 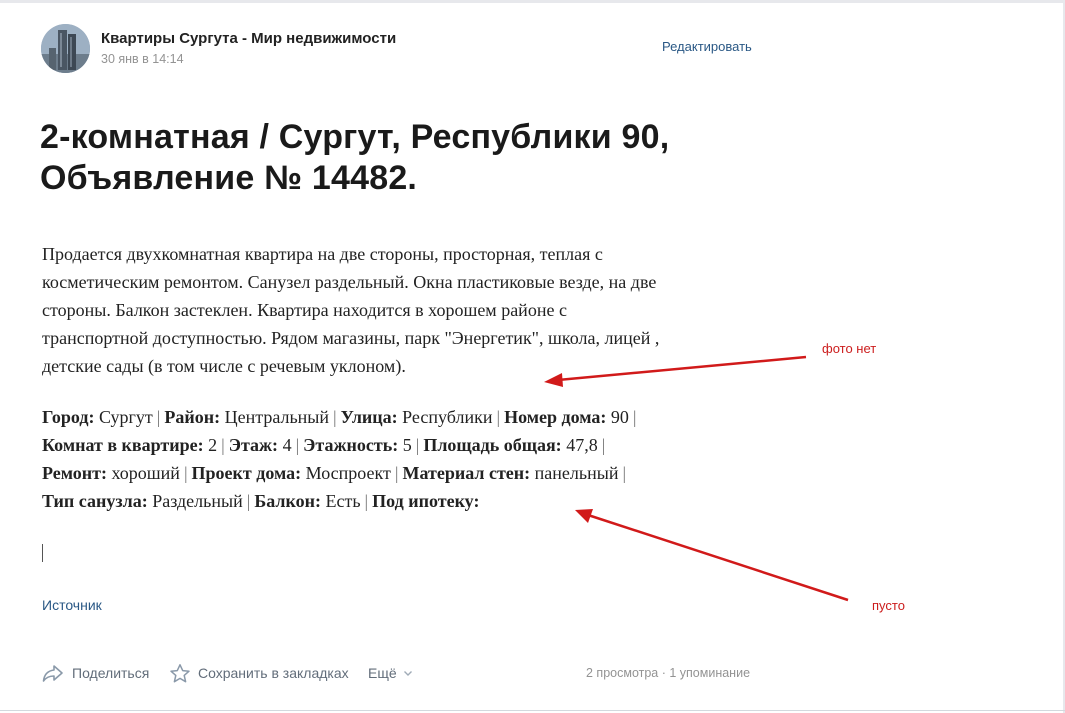 What do you see at coordinates (553, 380) in the screenshot?
I see `arrow-no-photo-head` at bounding box center [553, 380].